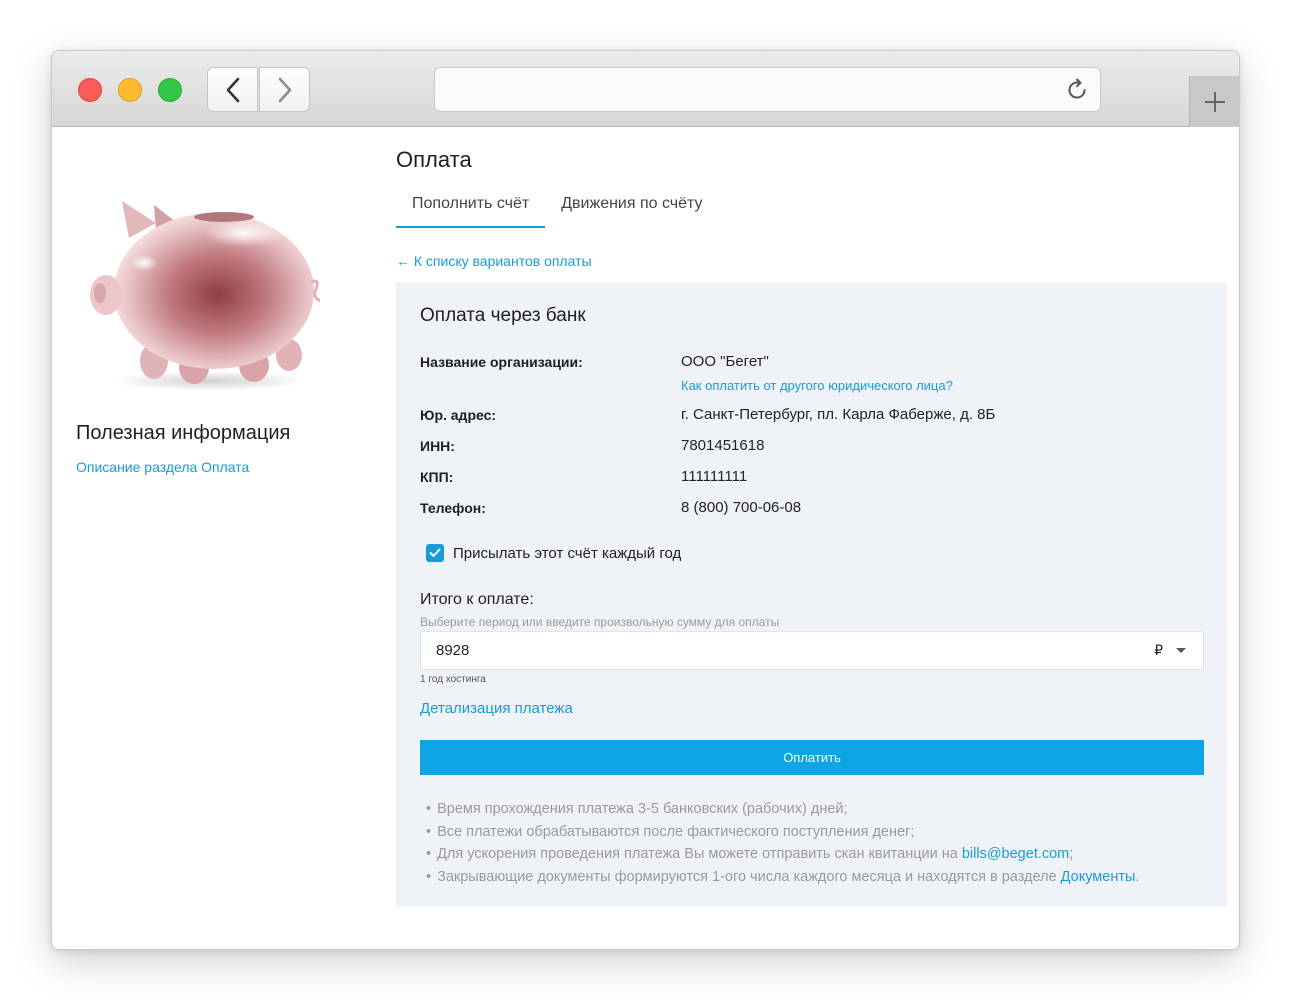  I want to click on chevron-left-icon, so click(232, 89).